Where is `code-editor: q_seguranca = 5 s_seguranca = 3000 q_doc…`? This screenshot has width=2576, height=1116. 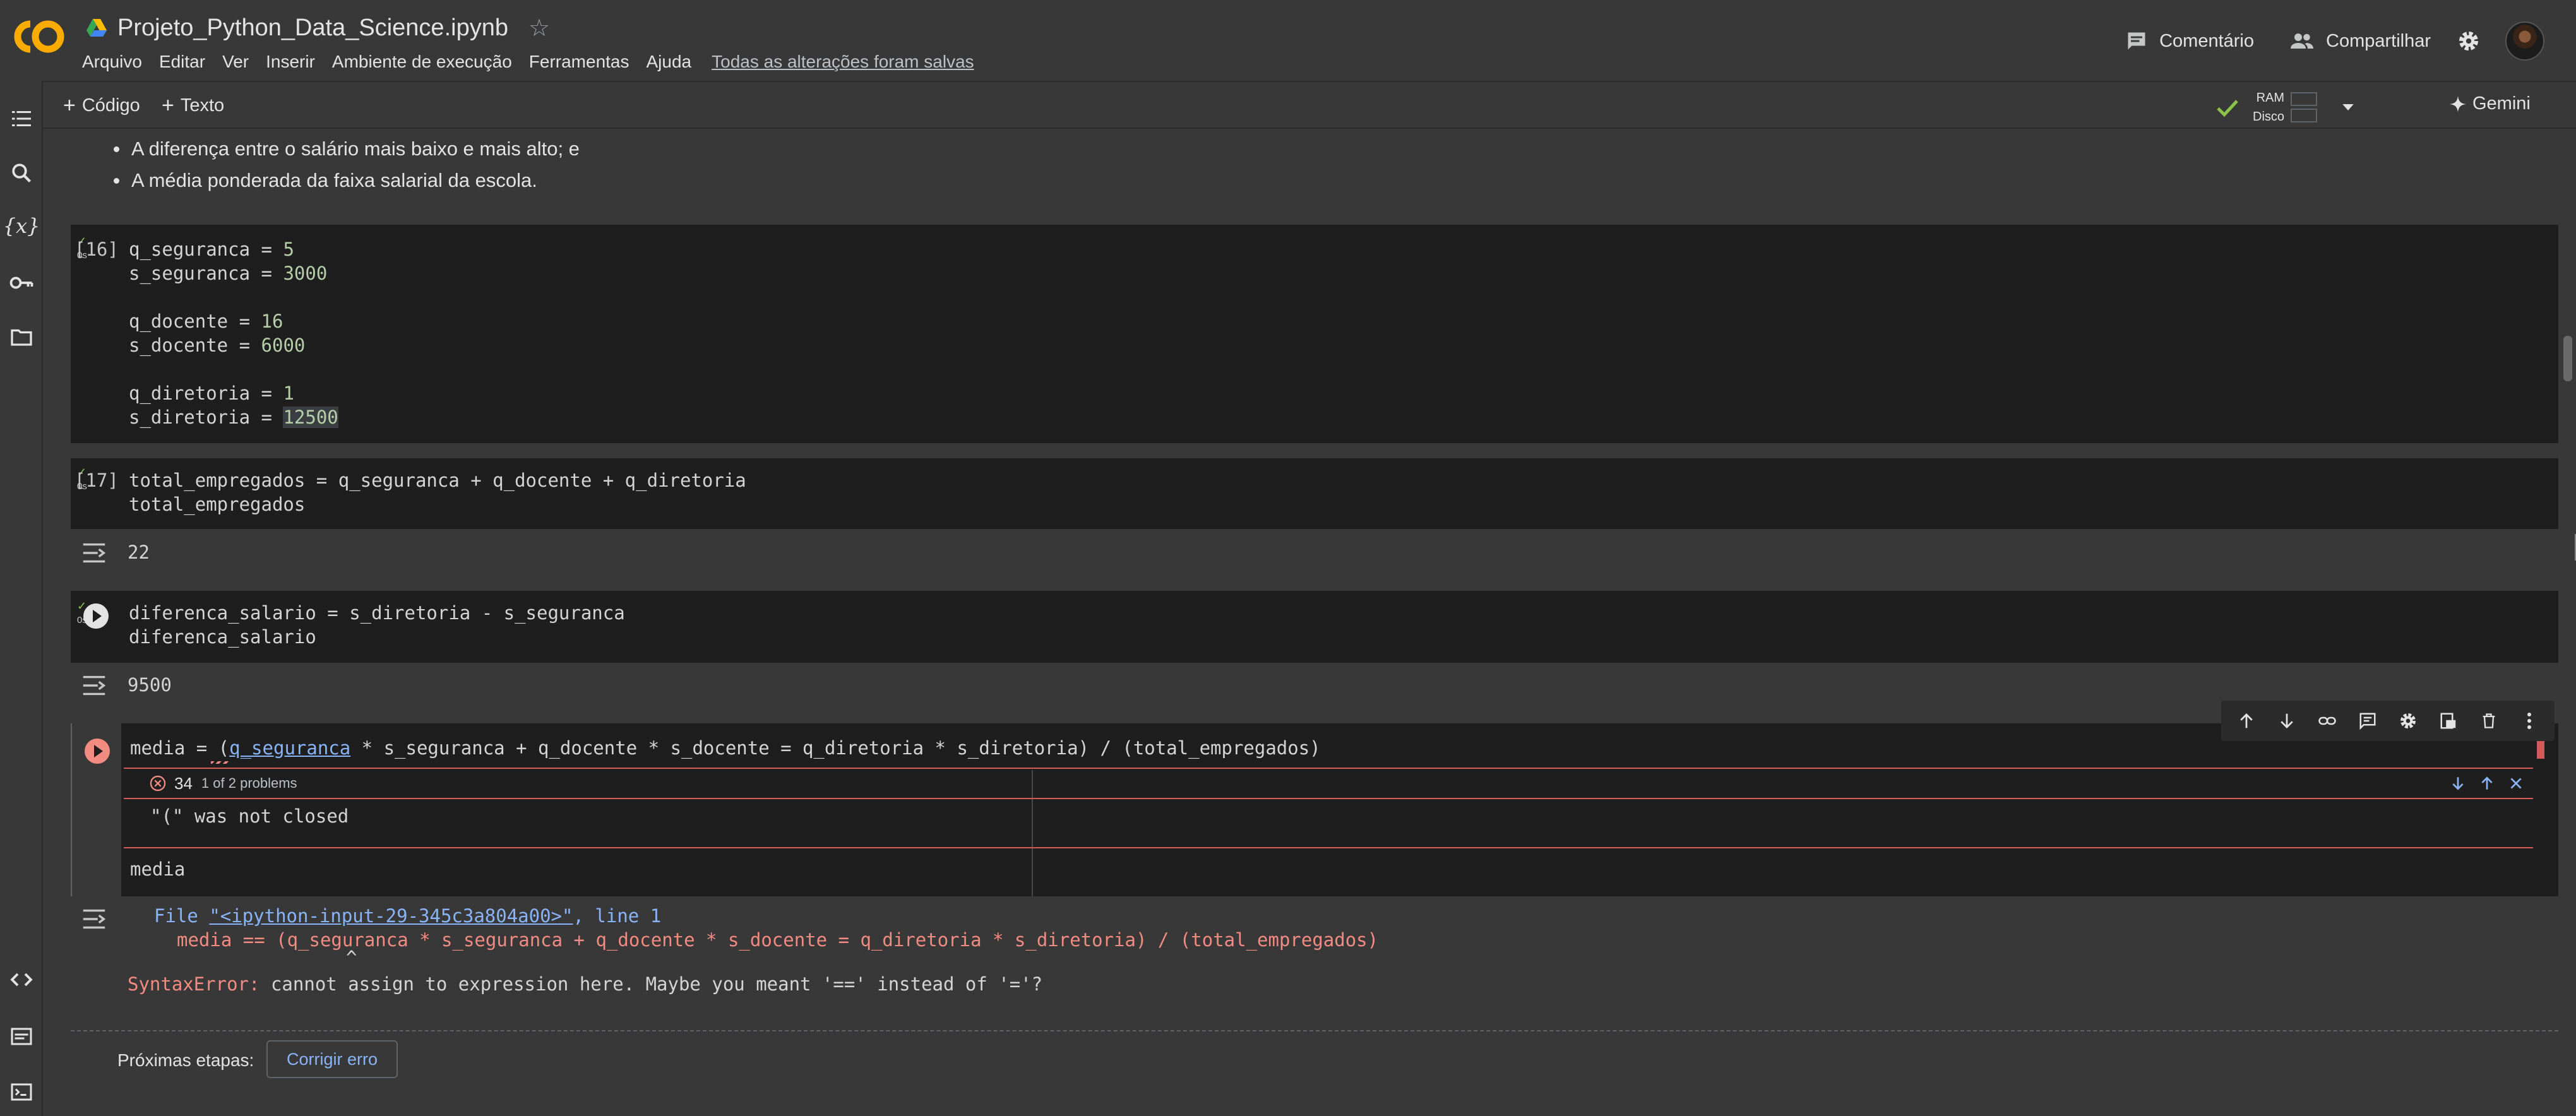
code-editor: q_seguranca = 5 s_seguranca = 3000 q_doc… is located at coordinates (233, 333).